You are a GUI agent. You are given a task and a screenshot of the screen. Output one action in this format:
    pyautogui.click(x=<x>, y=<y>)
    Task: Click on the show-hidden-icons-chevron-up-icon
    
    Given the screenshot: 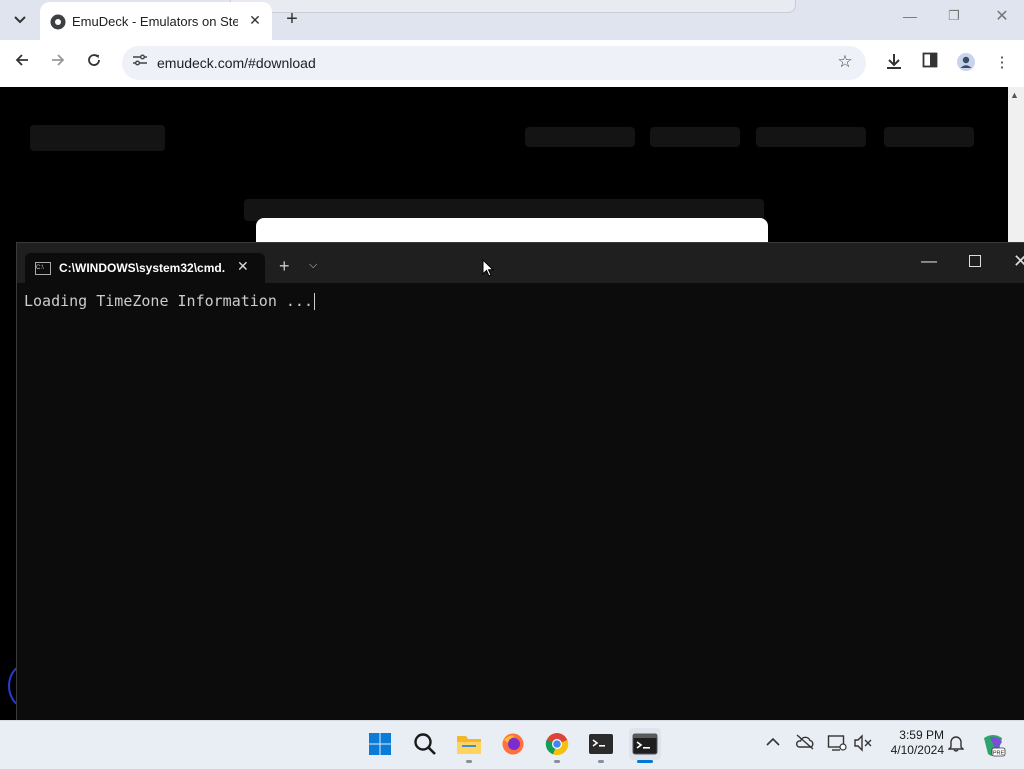 What is the action you would take?
    pyautogui.click(x=773, y=744)
    